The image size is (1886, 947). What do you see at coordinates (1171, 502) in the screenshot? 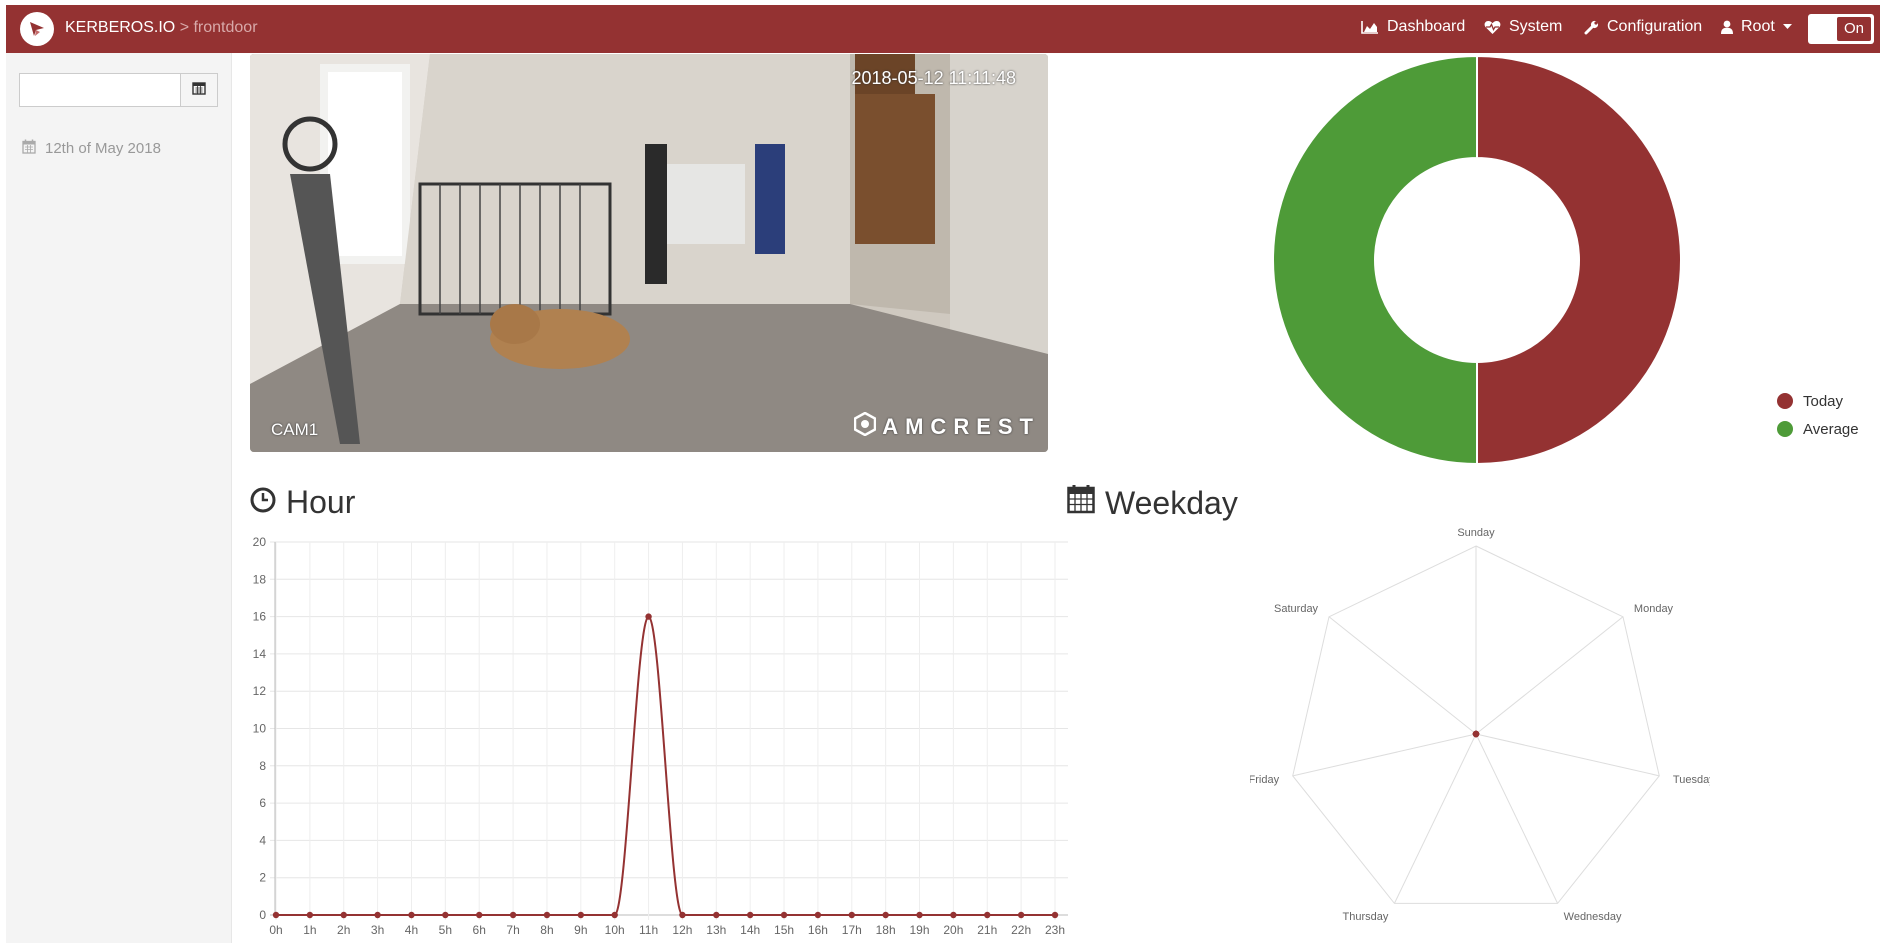
I see `weekday-title-text: Weekday` at bounding box center [1171, 502].